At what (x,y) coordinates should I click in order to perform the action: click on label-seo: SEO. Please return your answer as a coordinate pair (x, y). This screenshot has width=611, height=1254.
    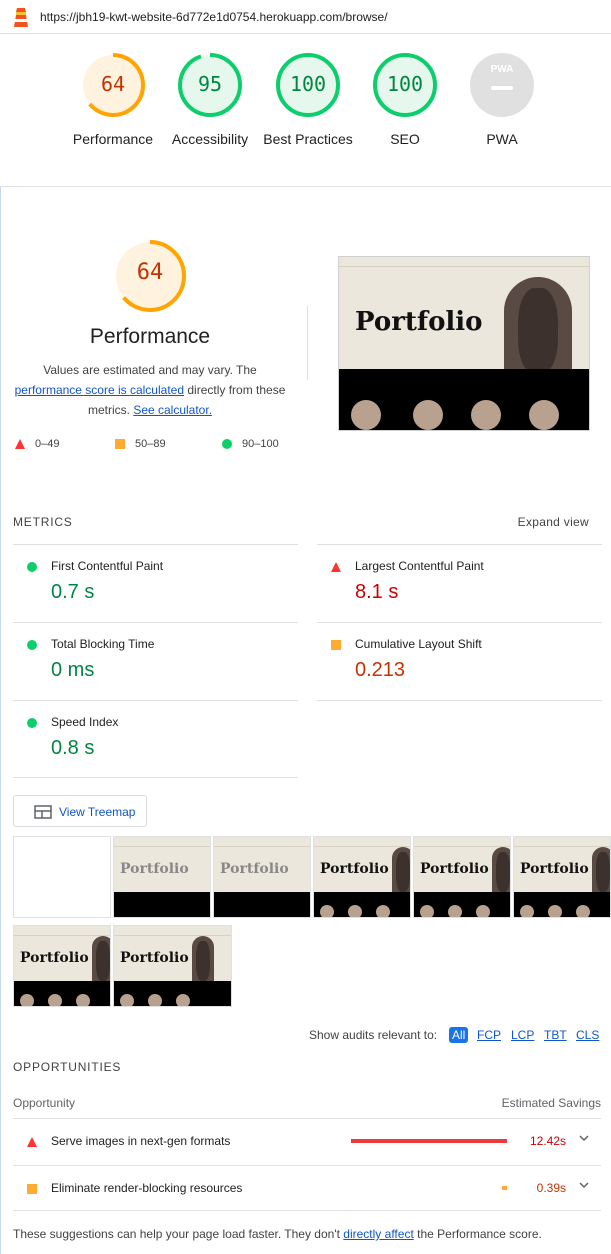
    Looking at the image, I should click on (405, 139).